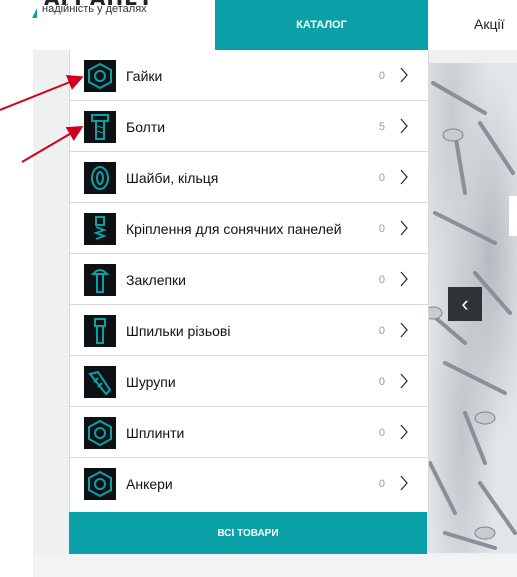 The width and height of the screenshot is (517, 577). What do you see at coordinates (234, 229) in the screenshot?
I see `menu-item-label: Кріплення для сонячних панелей` at bounding box center [234, 229].